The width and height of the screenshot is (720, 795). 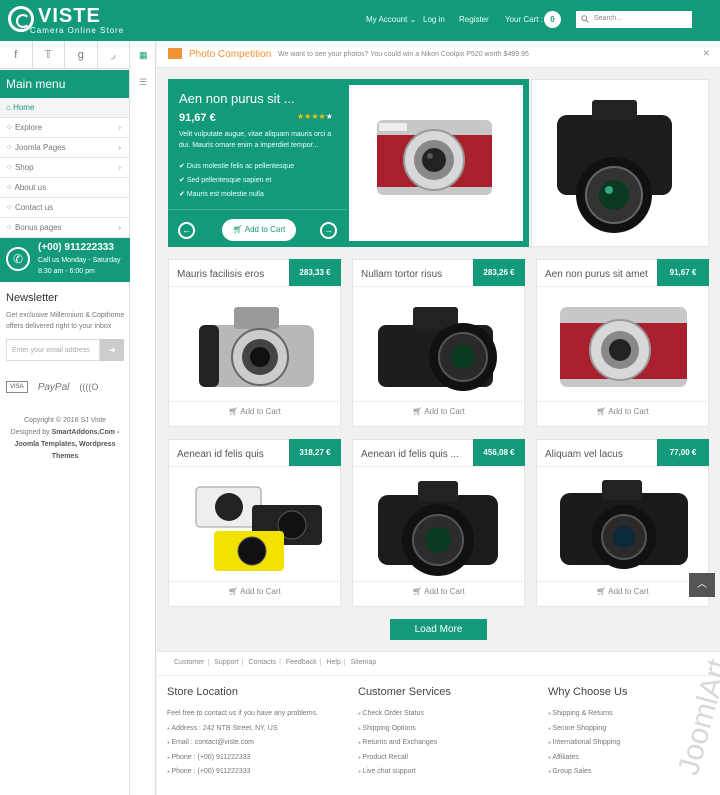 I want to click on store-email: Email : contact@viste.com, so click(x=242, y=746).